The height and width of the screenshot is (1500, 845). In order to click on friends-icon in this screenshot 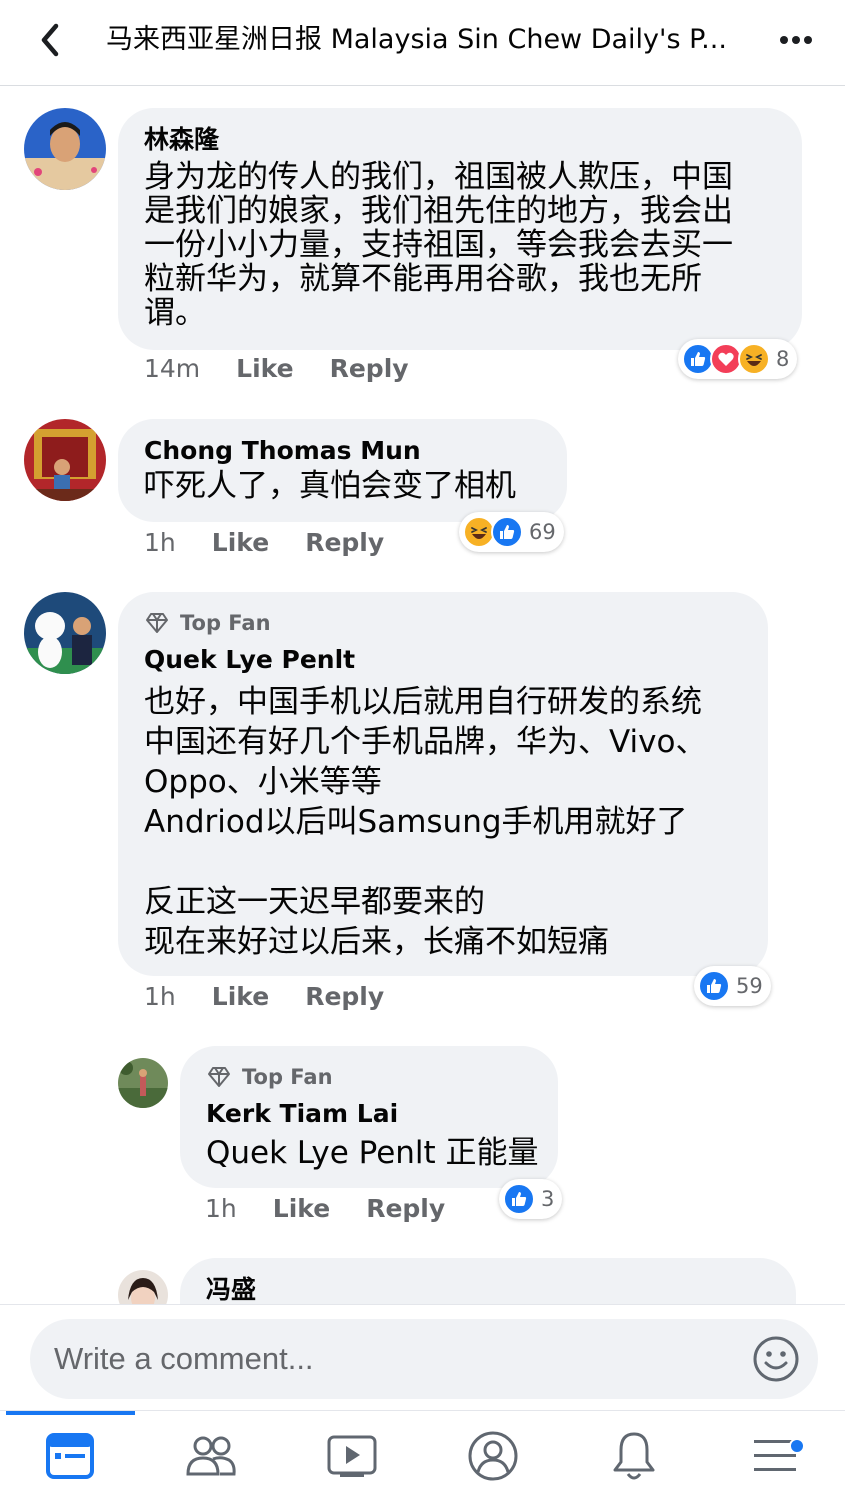, I will do `click(211, 1456)`.